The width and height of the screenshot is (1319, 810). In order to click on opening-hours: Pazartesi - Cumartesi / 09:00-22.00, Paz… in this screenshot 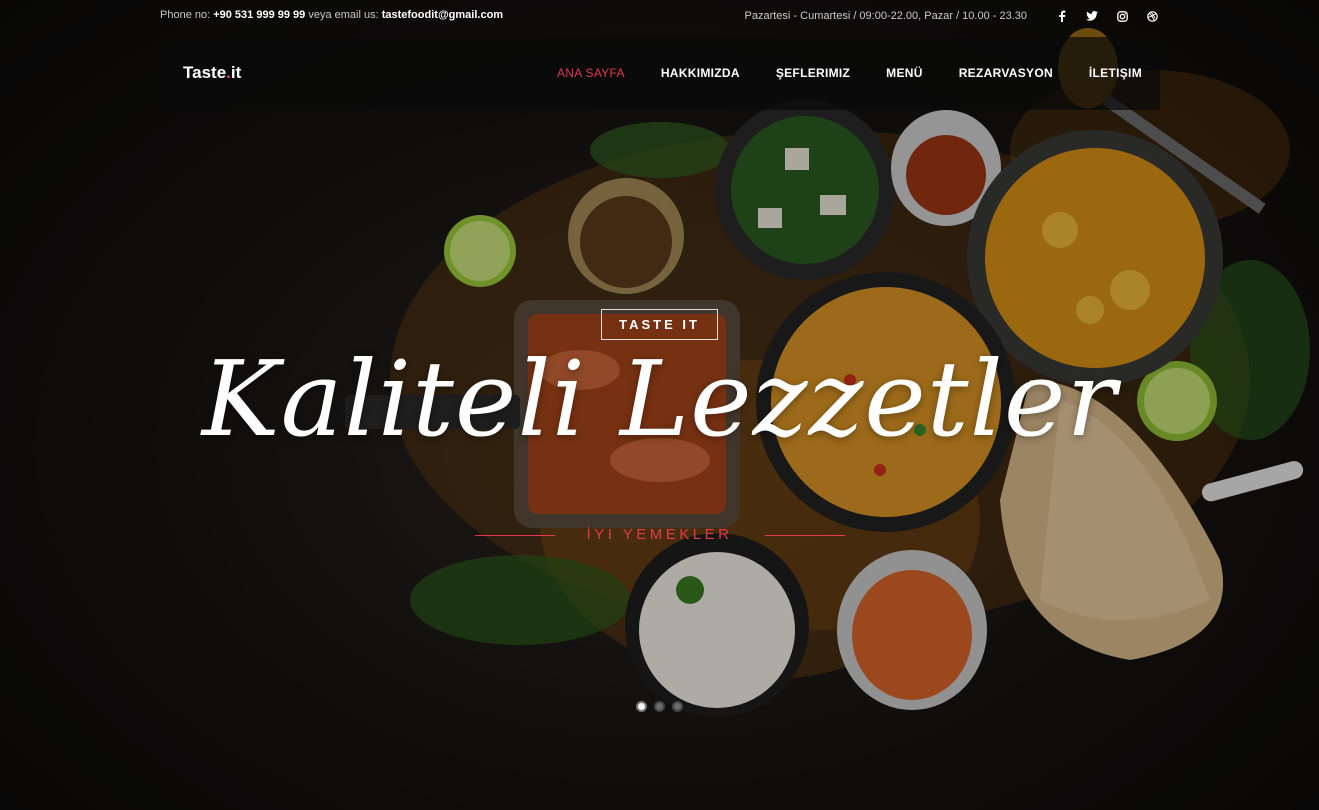, I will do `click(885, 16)`.